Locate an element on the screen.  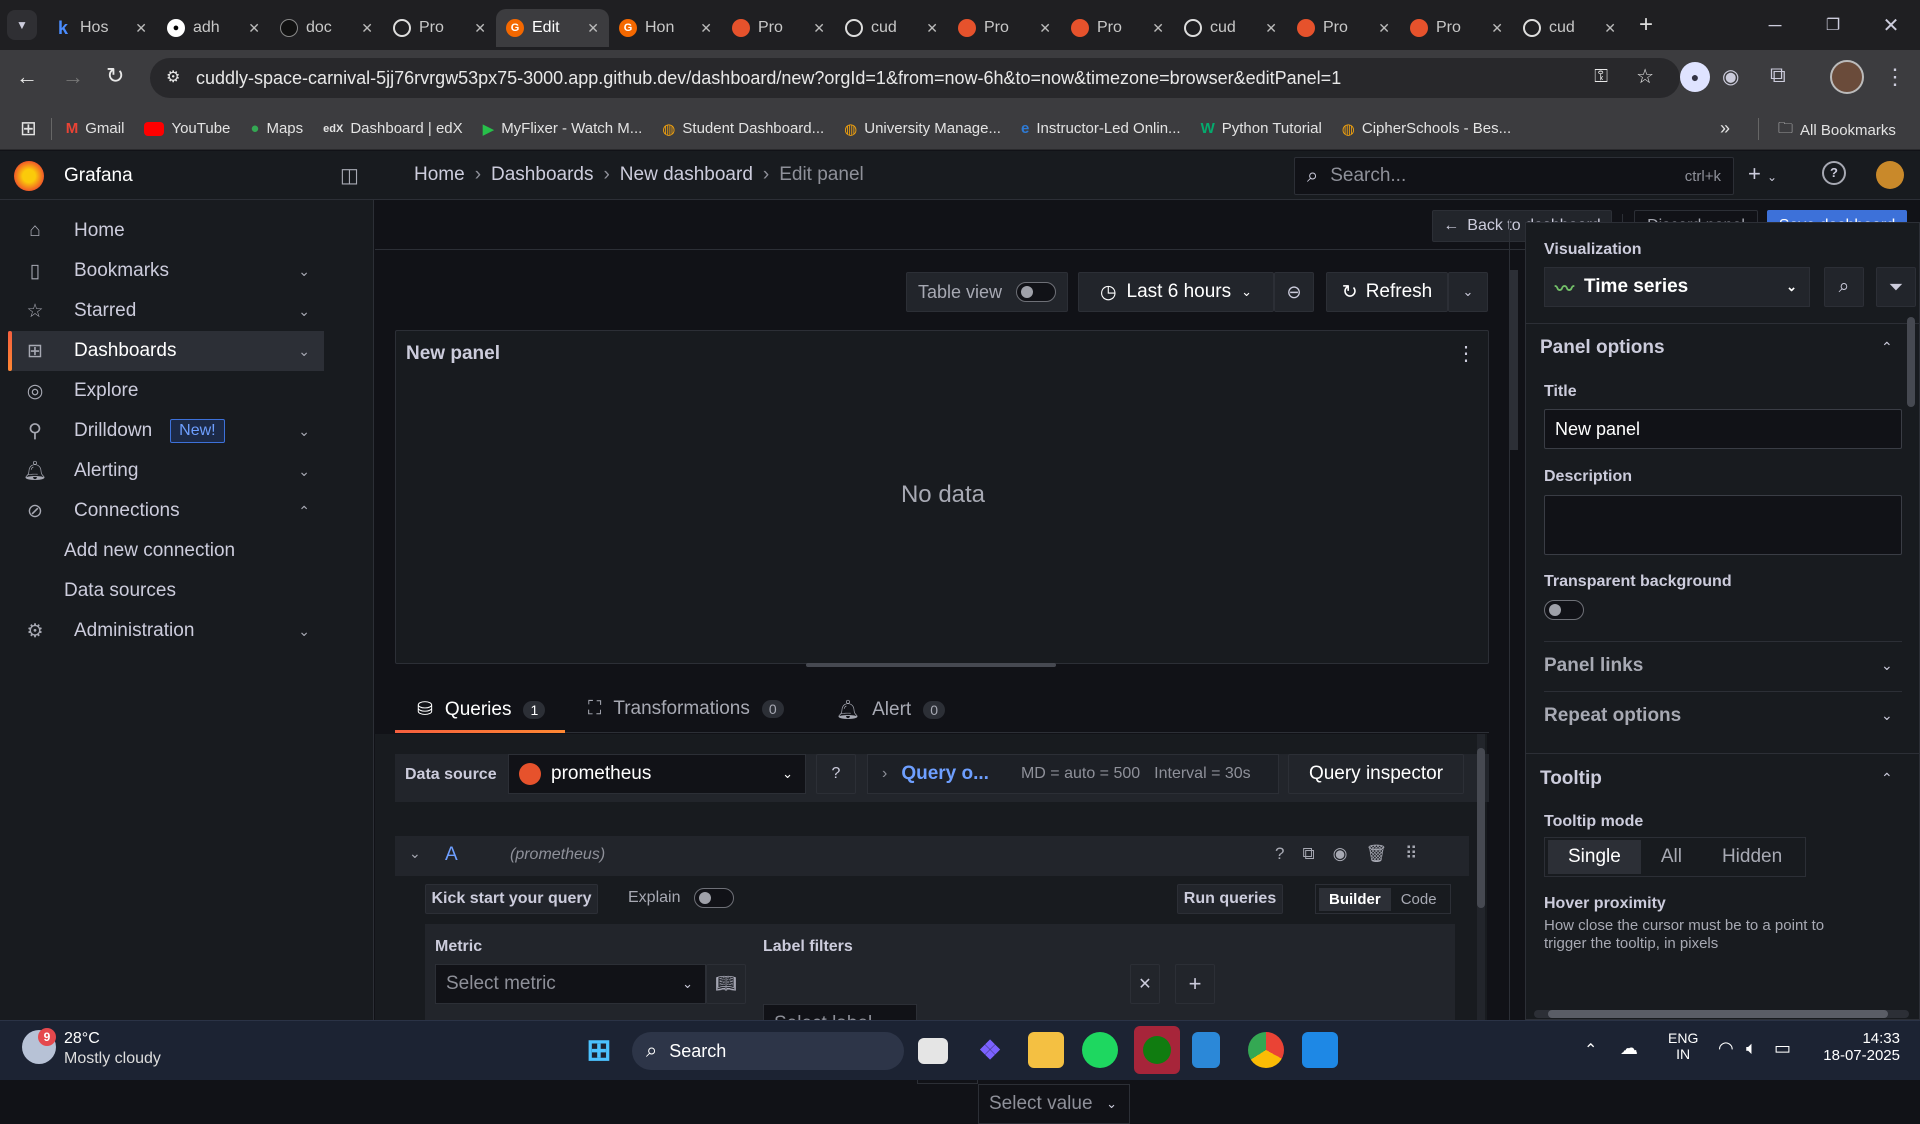
collapse-chevron-icon: ⌄ is located at coordinates (415, 853).